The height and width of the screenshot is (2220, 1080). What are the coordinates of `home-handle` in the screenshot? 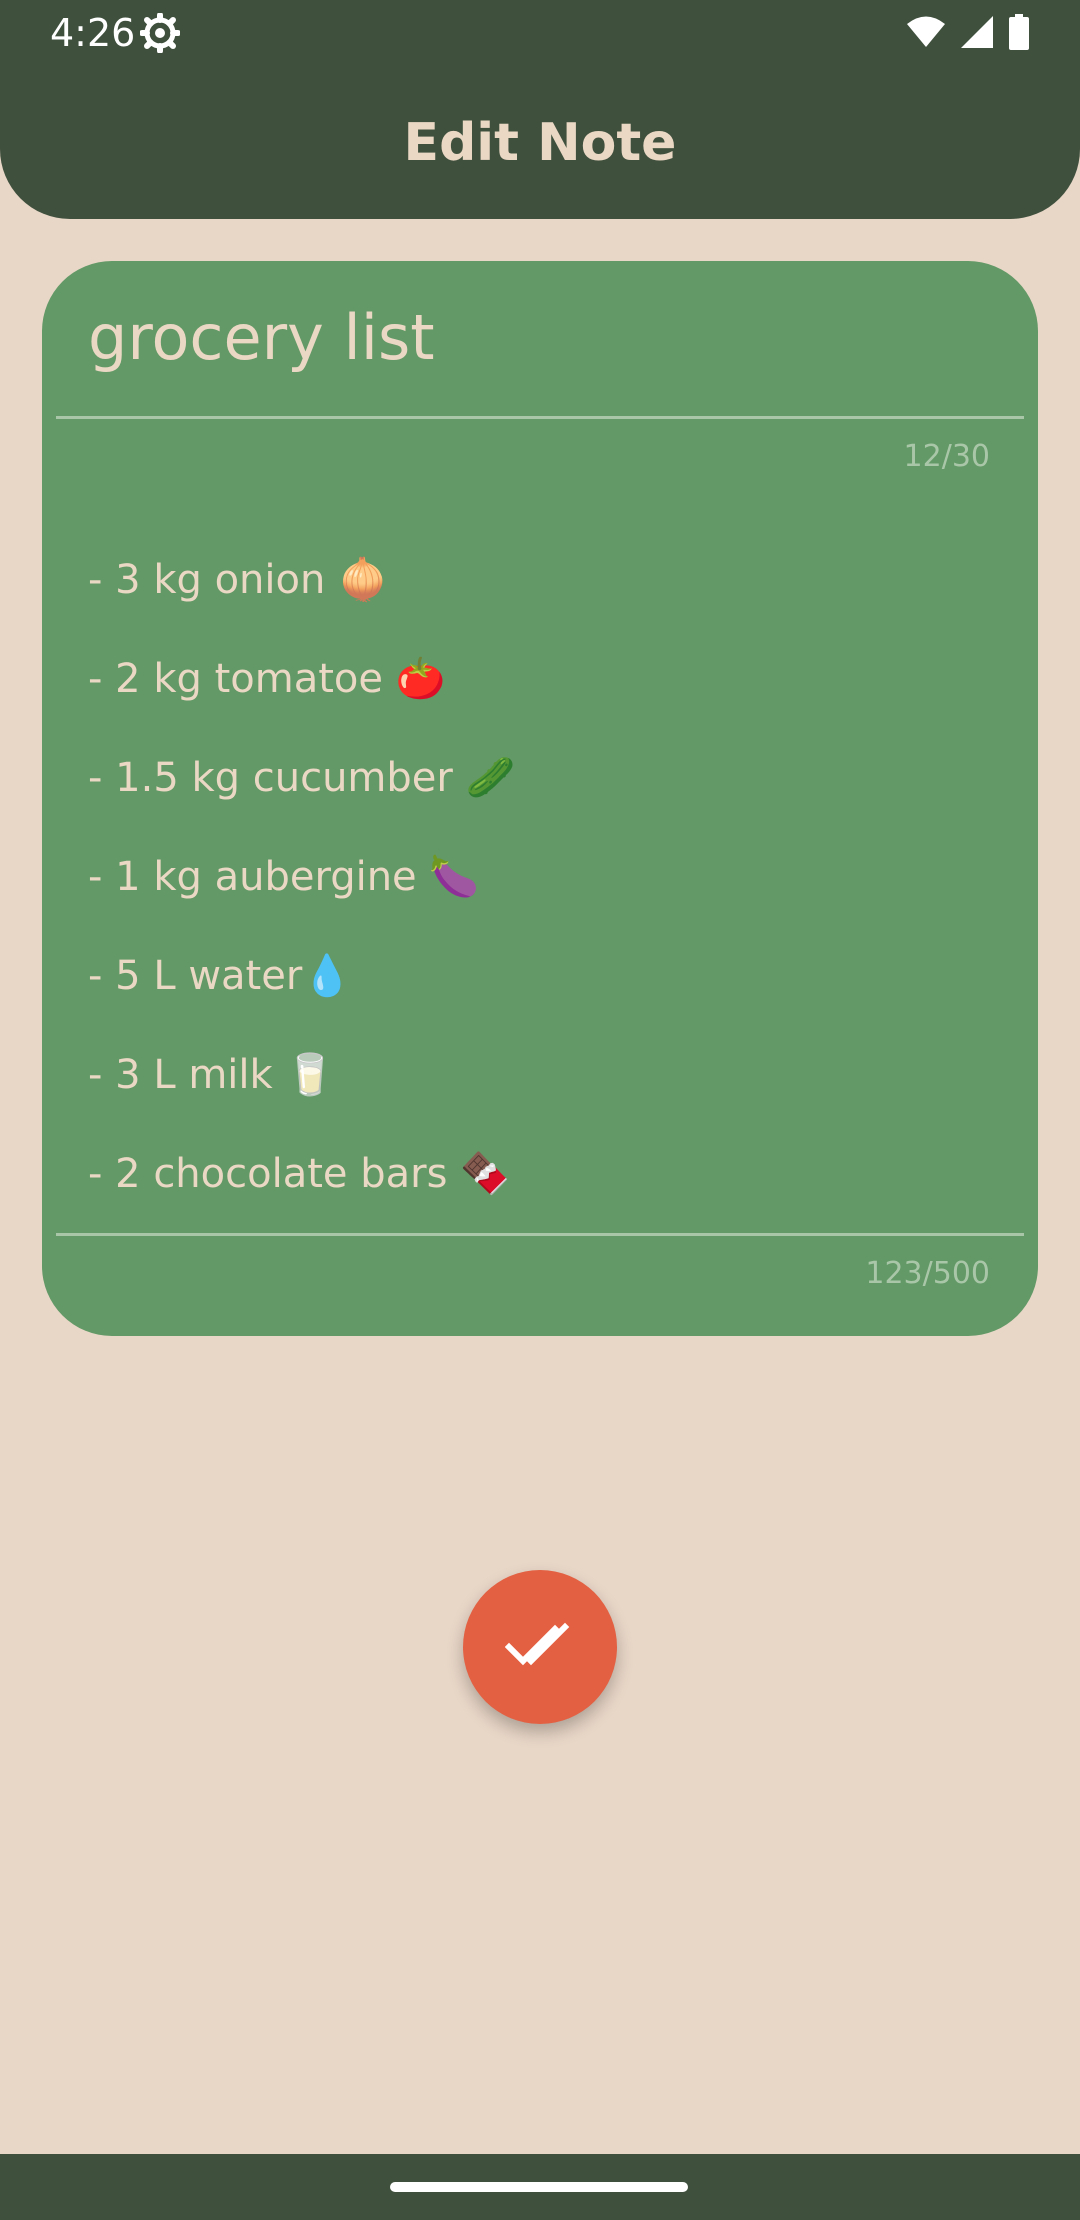 It's located at (539, 2187).